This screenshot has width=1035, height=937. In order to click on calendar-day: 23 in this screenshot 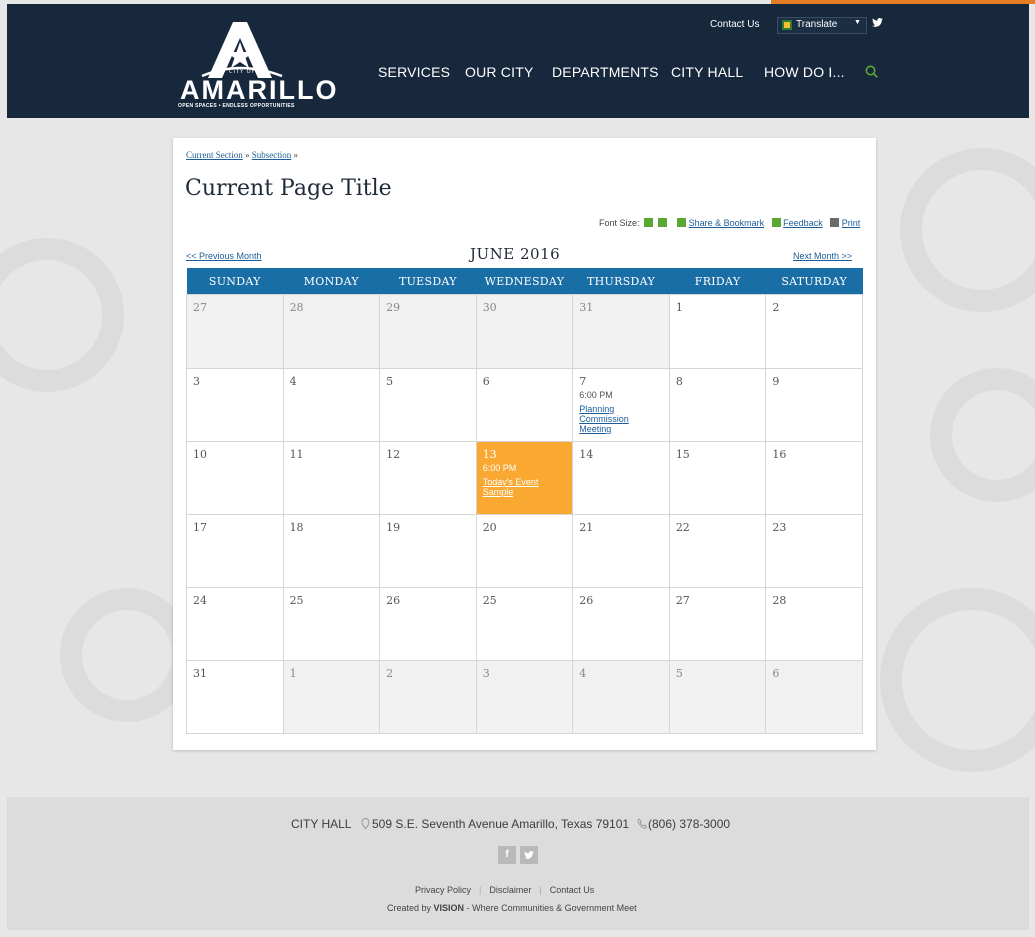, I will do `click(814, 551)`.